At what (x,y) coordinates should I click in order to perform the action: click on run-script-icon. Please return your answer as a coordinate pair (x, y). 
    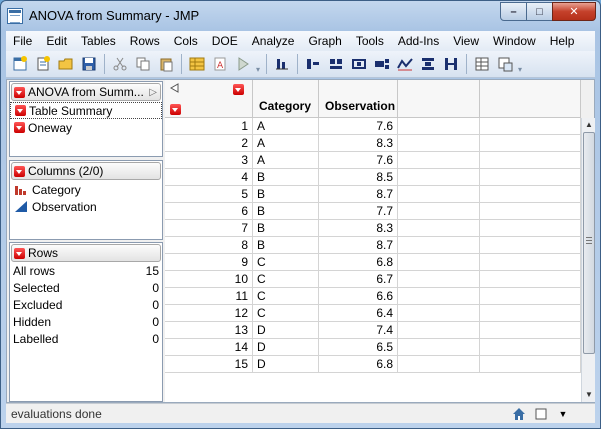
    Looking at the image, I should click on (243, 64).